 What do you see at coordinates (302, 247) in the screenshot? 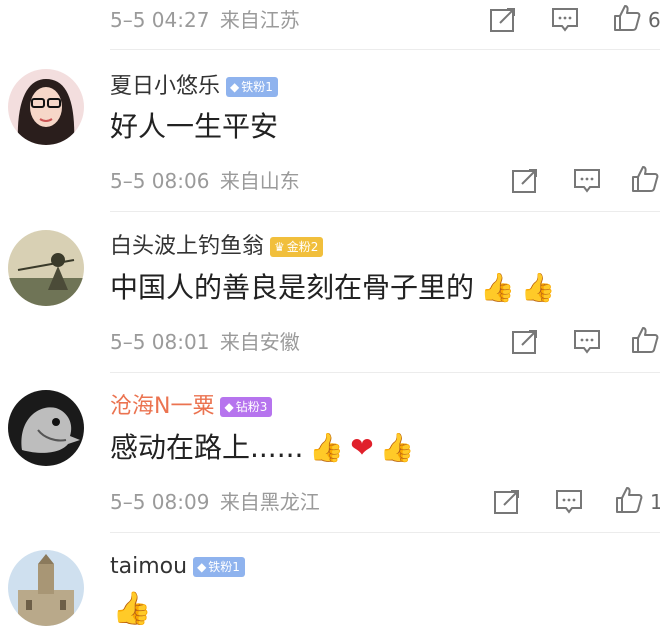
I see `badge-label: 金粉2` at bounding box center [302, 247].